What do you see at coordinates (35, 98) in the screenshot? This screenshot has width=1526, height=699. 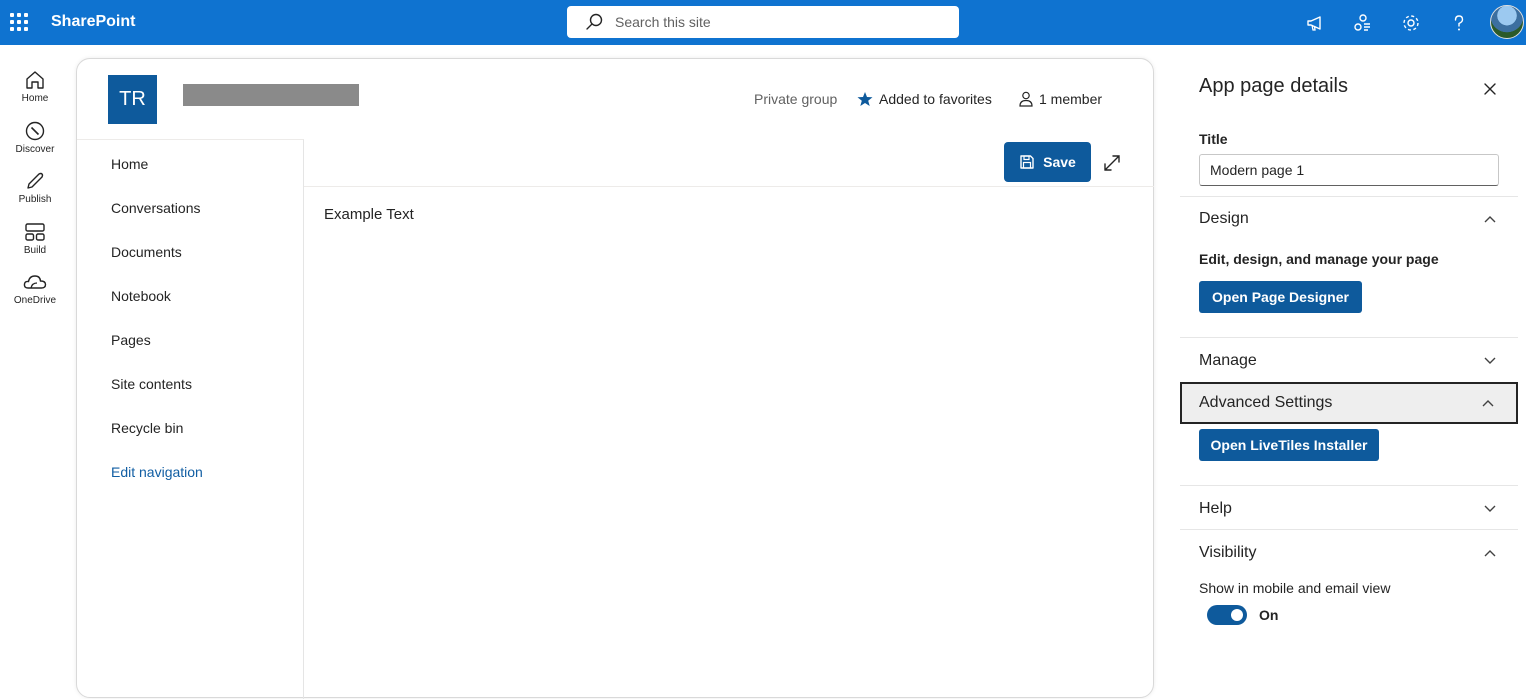 I see `appbar-label: Home` at bounding box center [35, 98].